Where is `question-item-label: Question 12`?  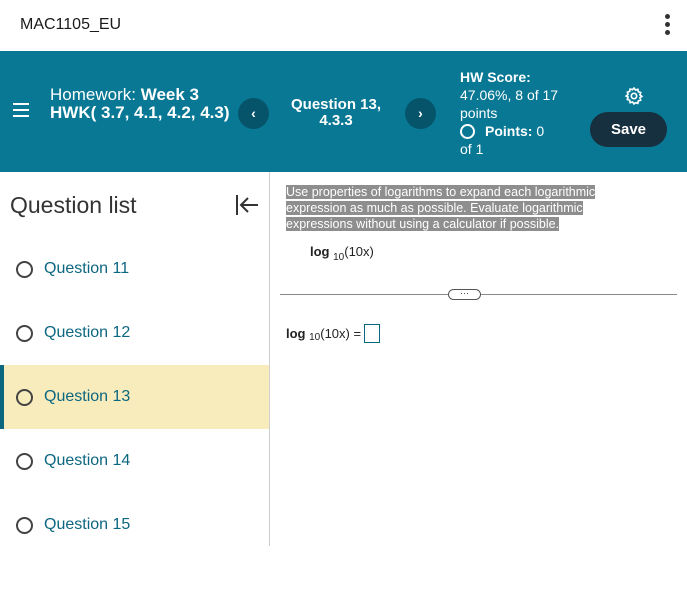
question-item-label: Question 12 is located at coordinates (87, 332).